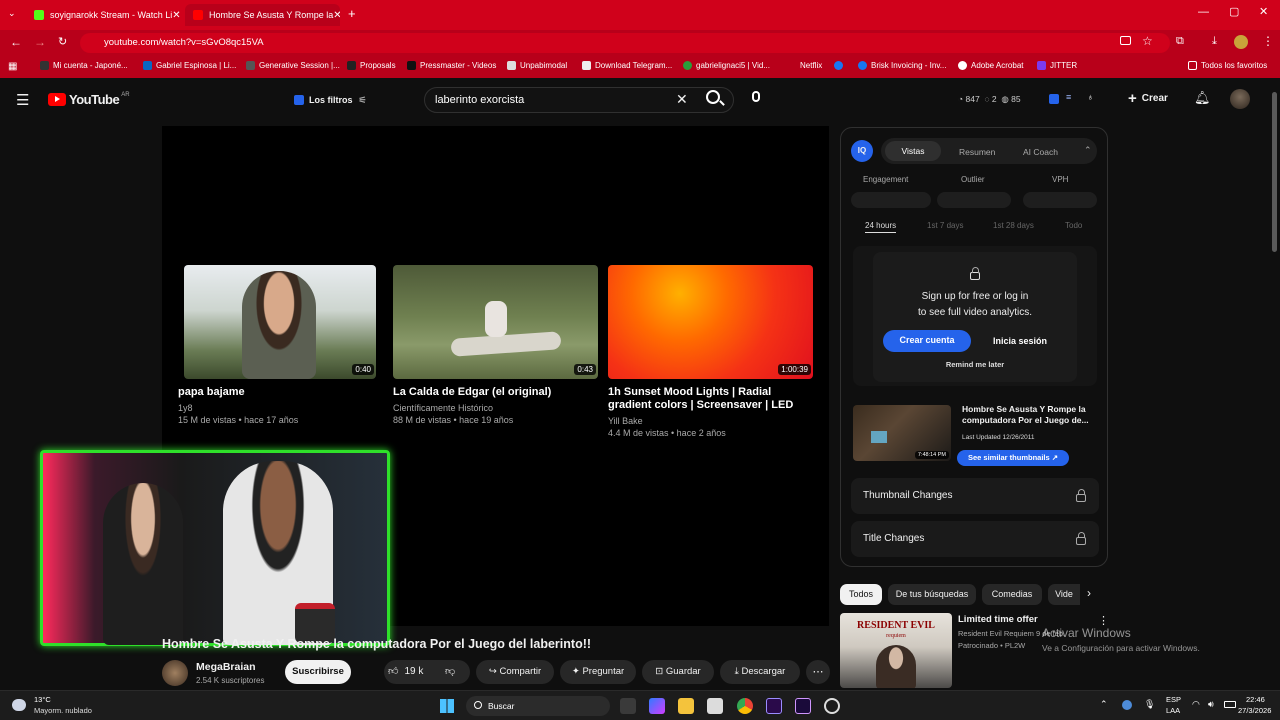 The height and width of the screenshot is (720, 1280). Describe the element at coordinates (881, 227) in the screenshot. I see `range-24-hours: 24 hours` at that location.